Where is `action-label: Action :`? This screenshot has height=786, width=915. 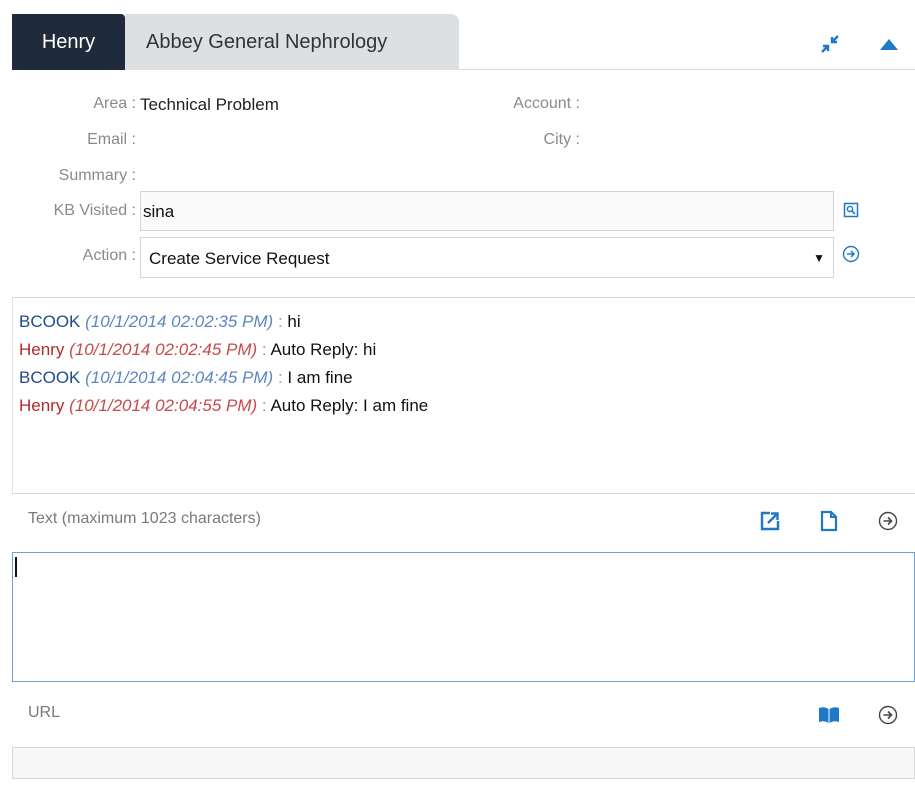 action-label: Action : is located at coordinates (109, 255).